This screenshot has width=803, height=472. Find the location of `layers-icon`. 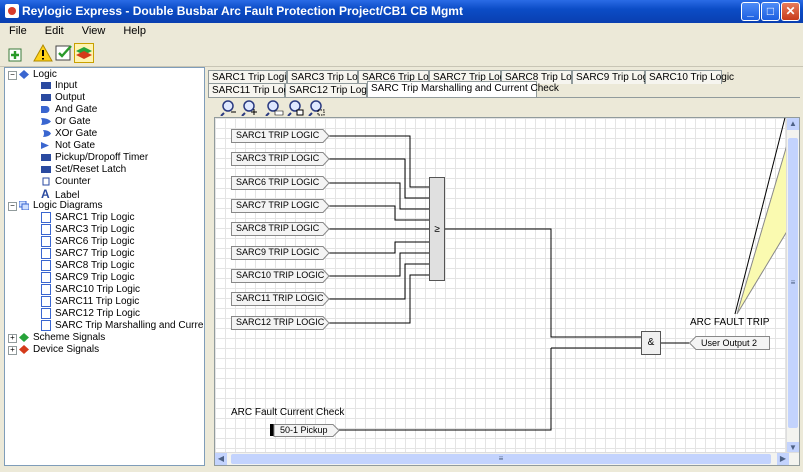

layers-icon is located at coordinates (84, 53).